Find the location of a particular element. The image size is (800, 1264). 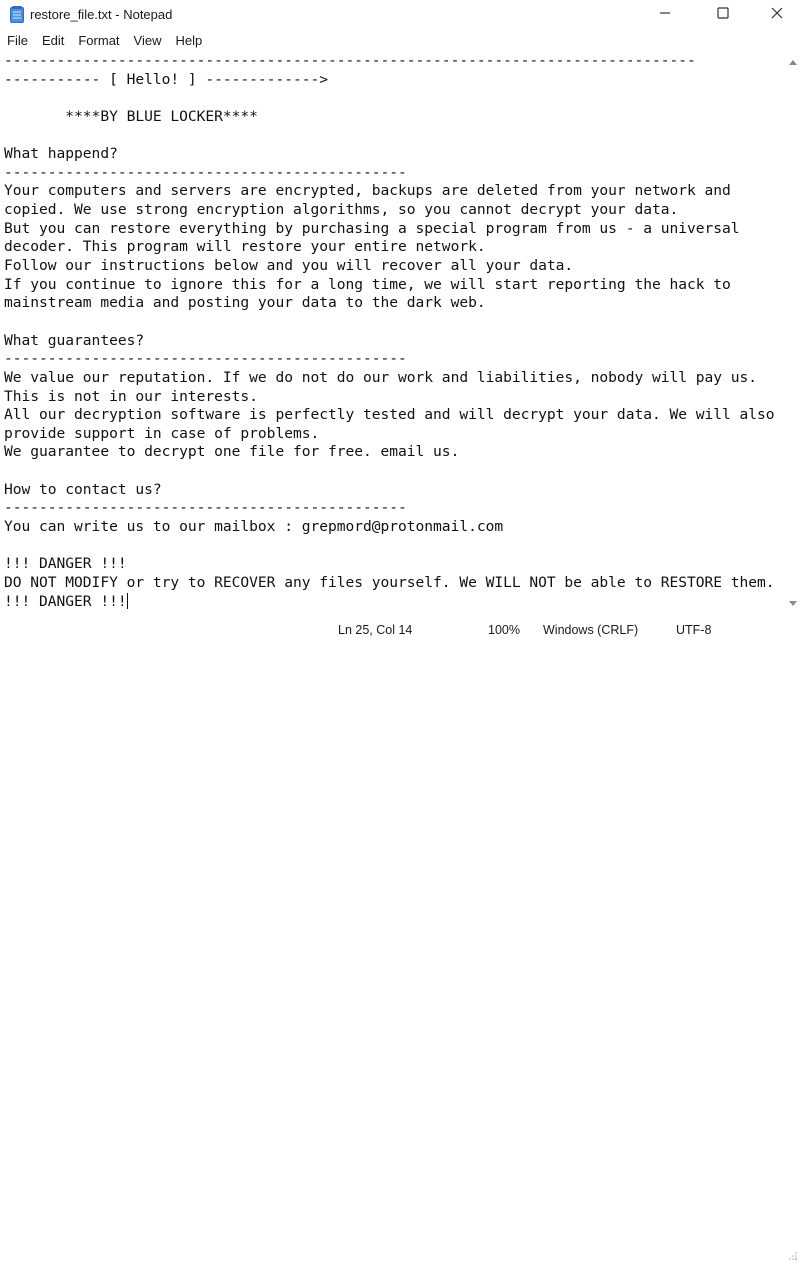

scroll-up-arrow-icon is located at coordinates (793, 62).